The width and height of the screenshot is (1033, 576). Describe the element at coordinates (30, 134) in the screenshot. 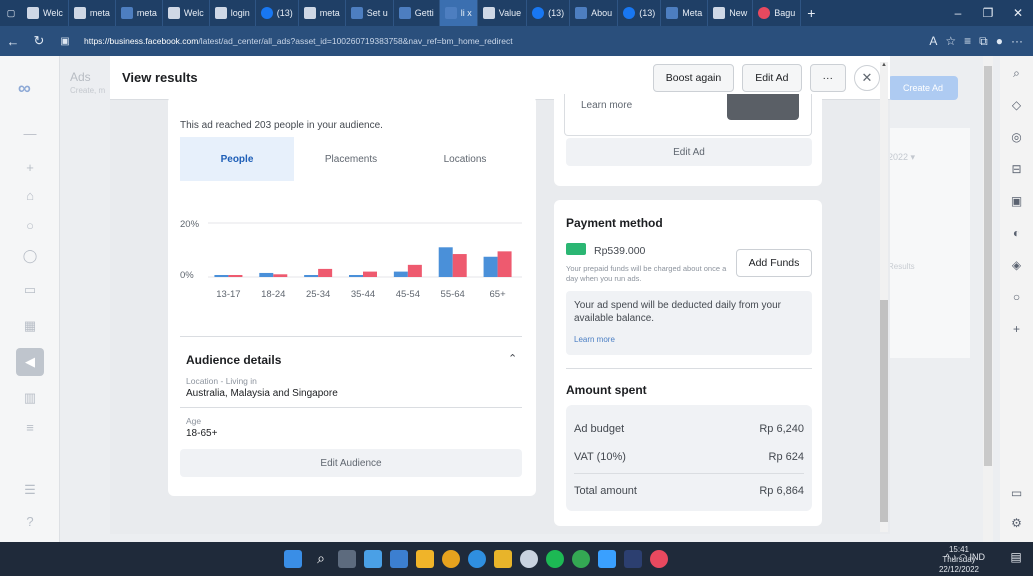

I see `menu-icon: —` at that location.